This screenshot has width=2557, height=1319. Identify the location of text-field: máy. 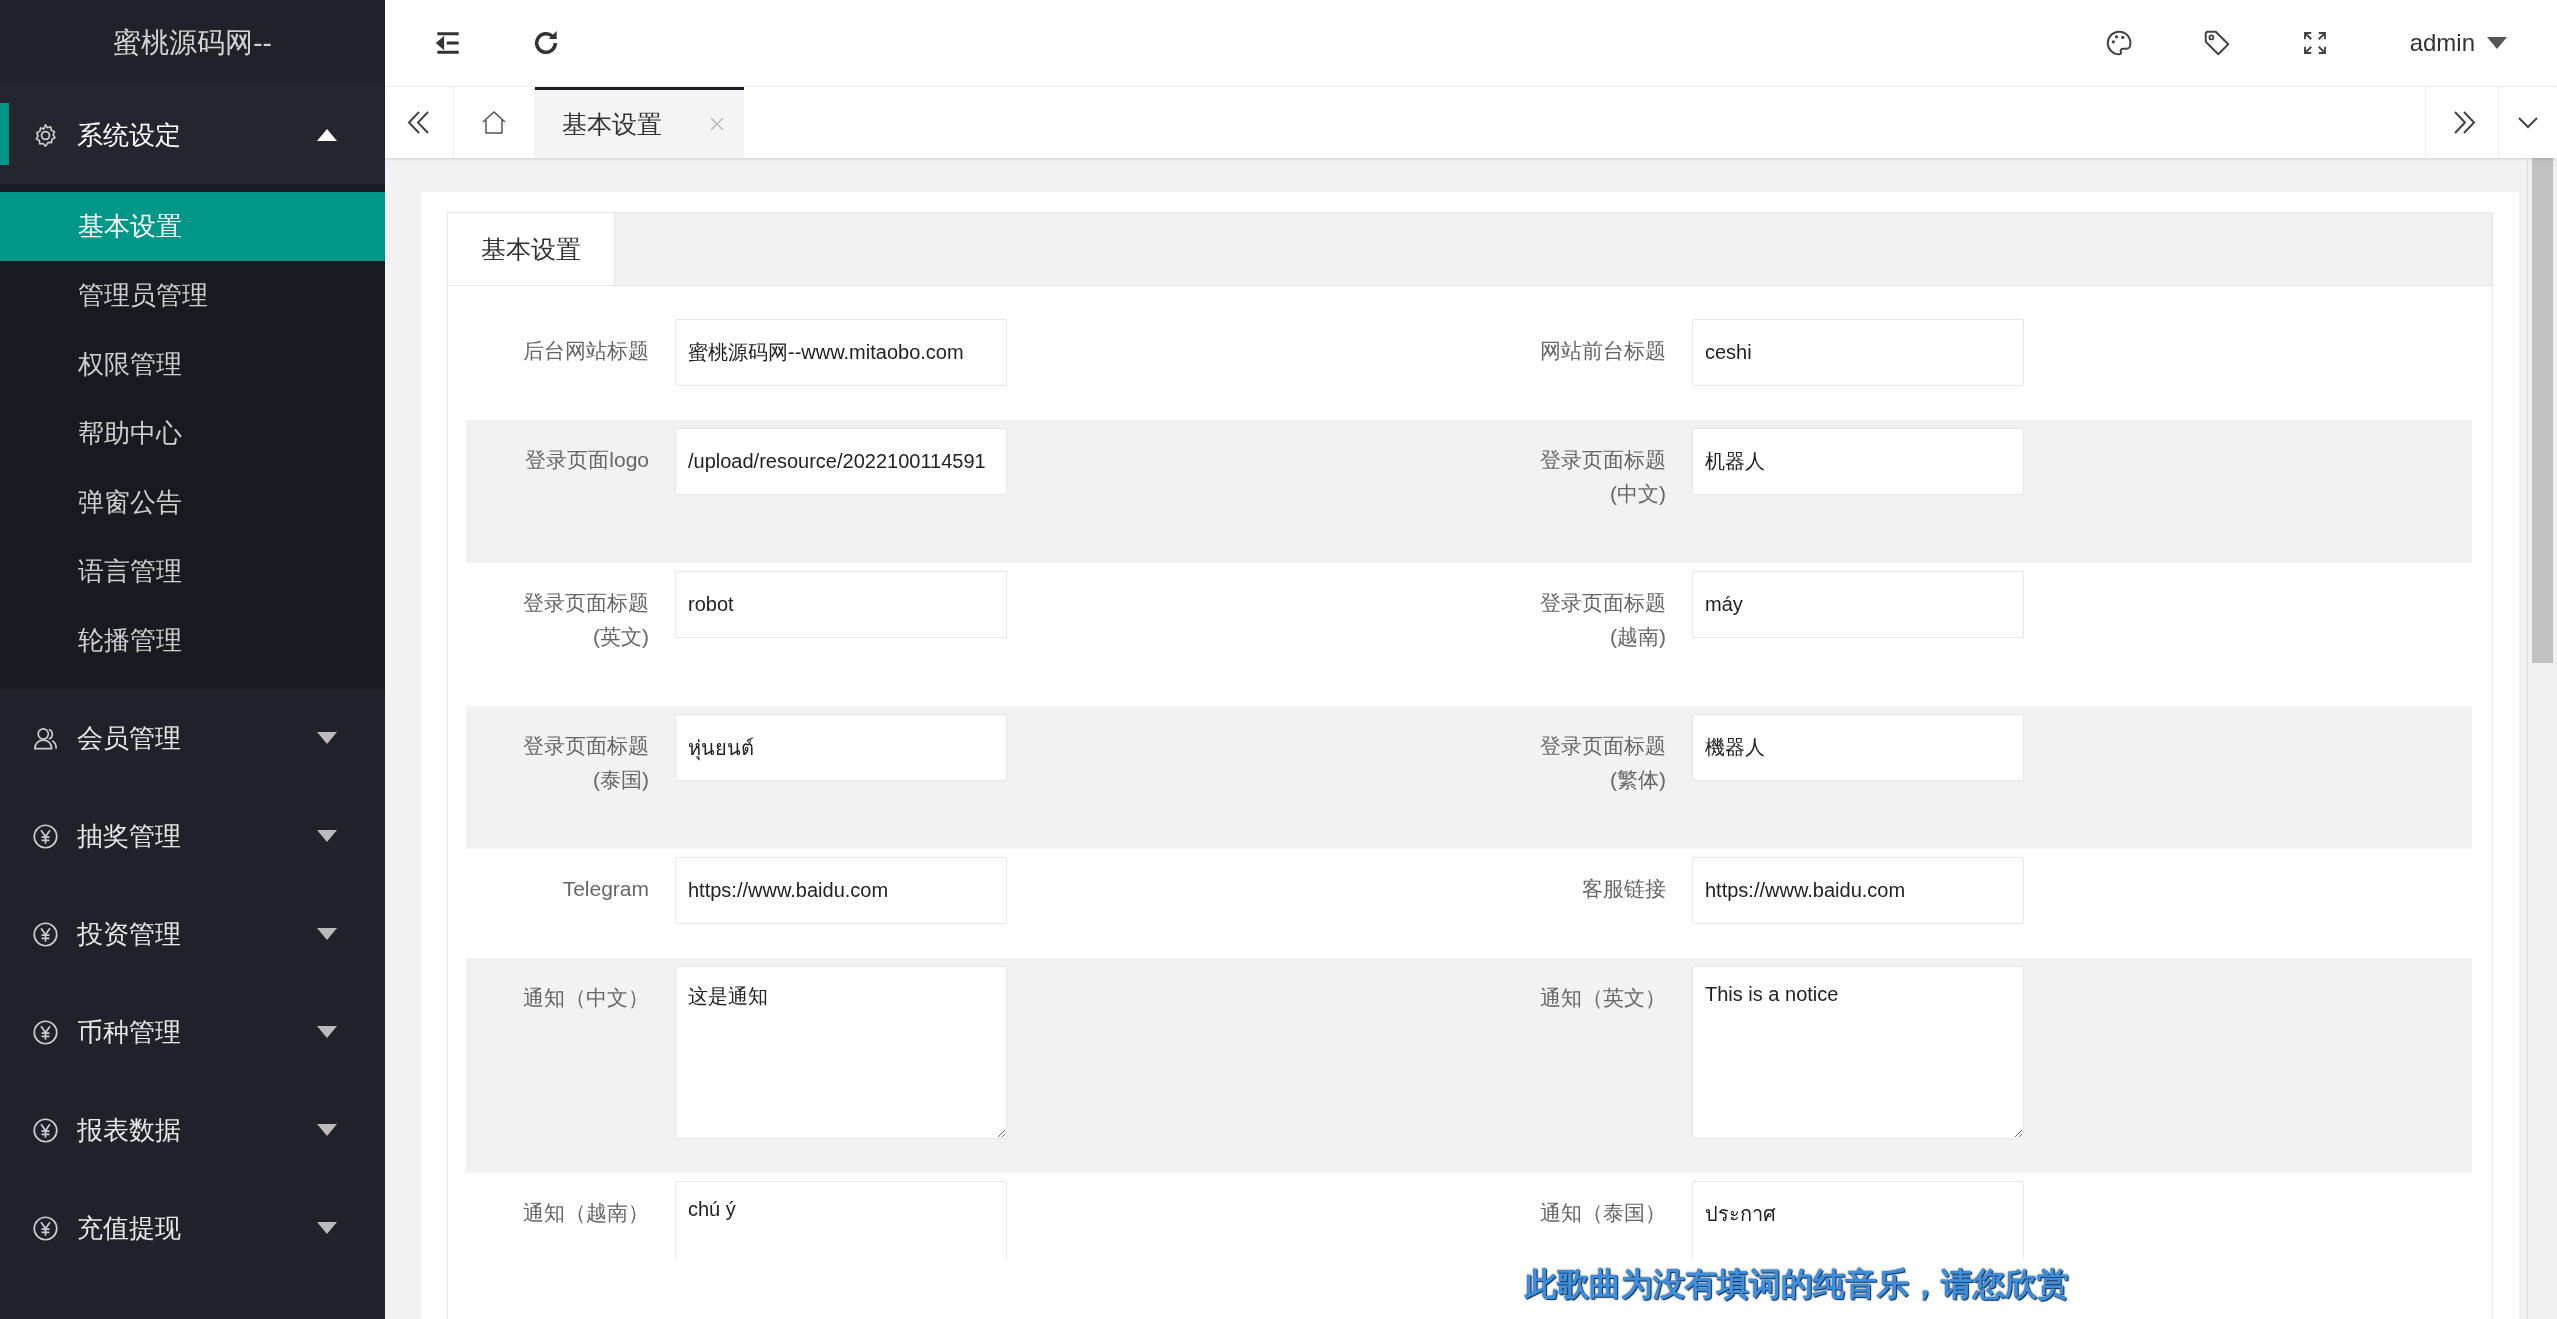
(1858, 604).